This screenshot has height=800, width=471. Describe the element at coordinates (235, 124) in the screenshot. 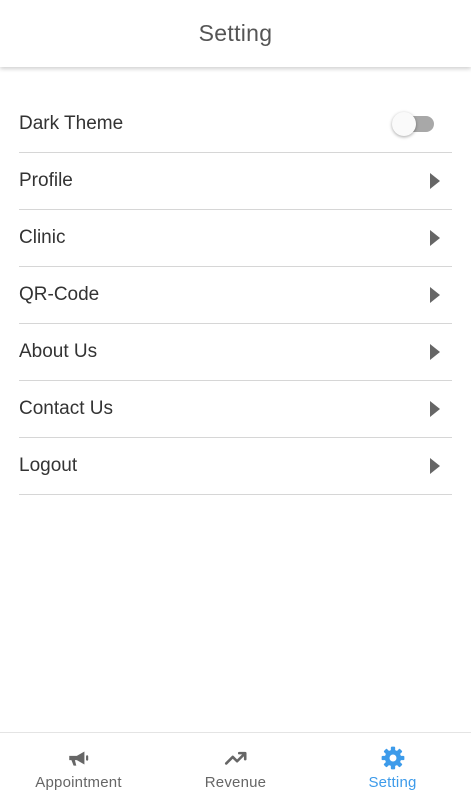

I see `dark-theme-row: Dark Theme` at that location.